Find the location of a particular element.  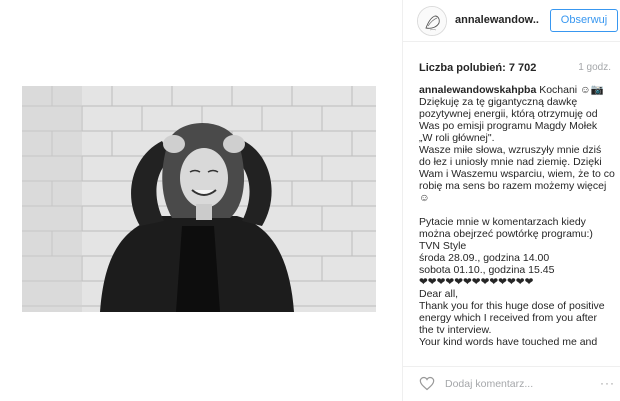

likes-row: Liczba polubień: 7 702 1 godz. is located at coordinates (517, 69).